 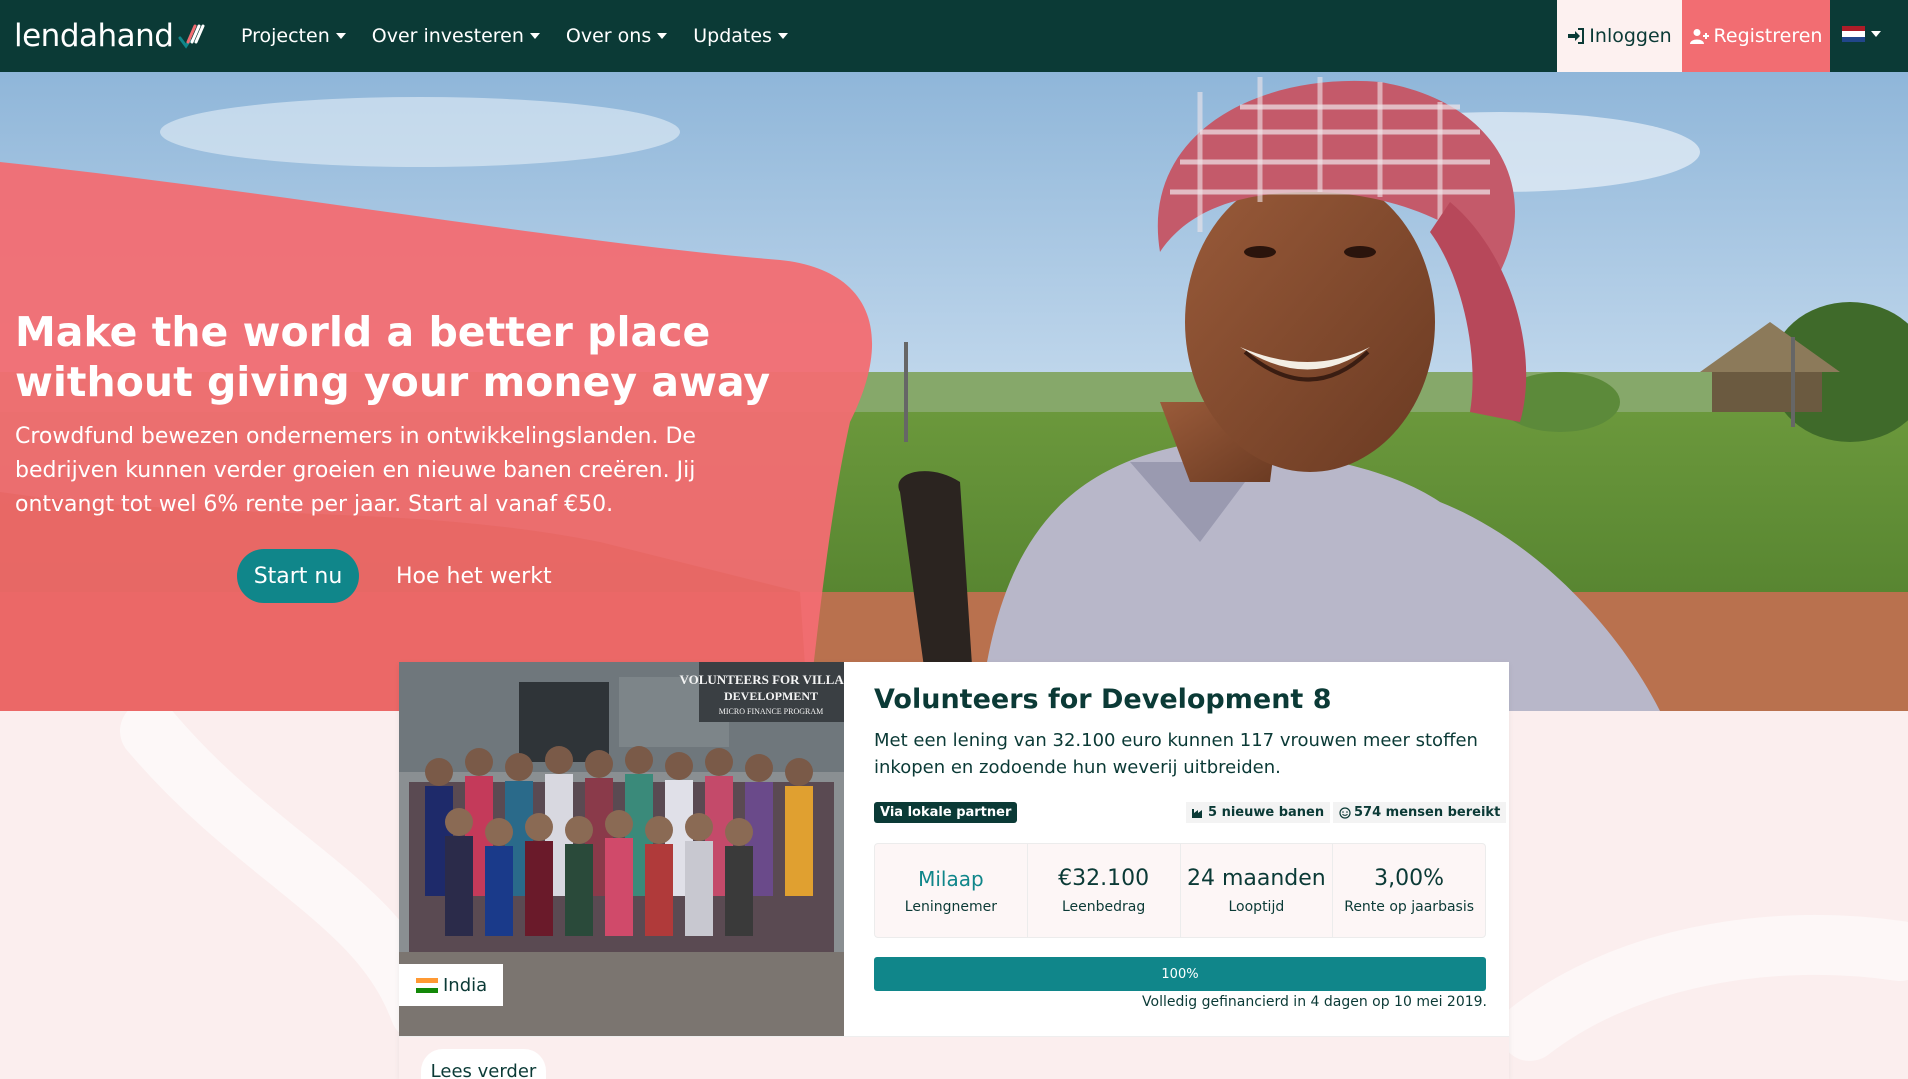 I want to click on funding-progress-bar: 100%, so click(x=1180, y=974).